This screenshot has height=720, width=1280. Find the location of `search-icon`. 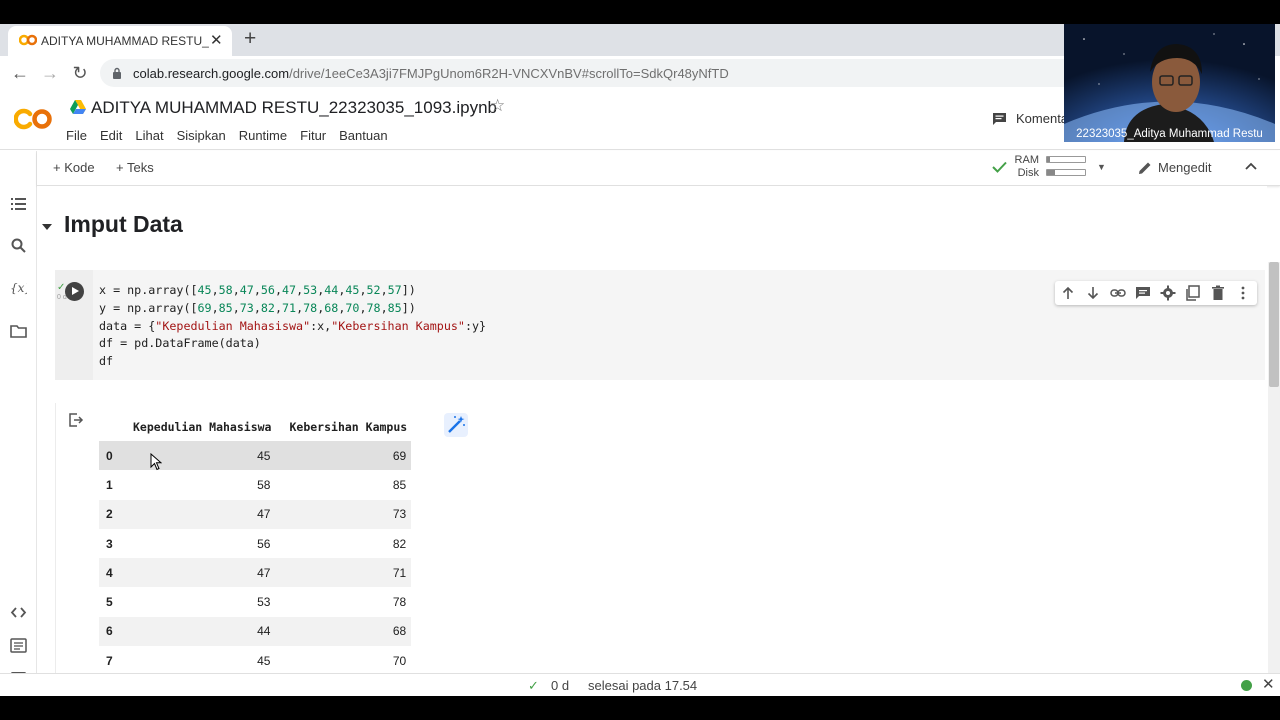

search-icon is located at coordinates (18, 245).